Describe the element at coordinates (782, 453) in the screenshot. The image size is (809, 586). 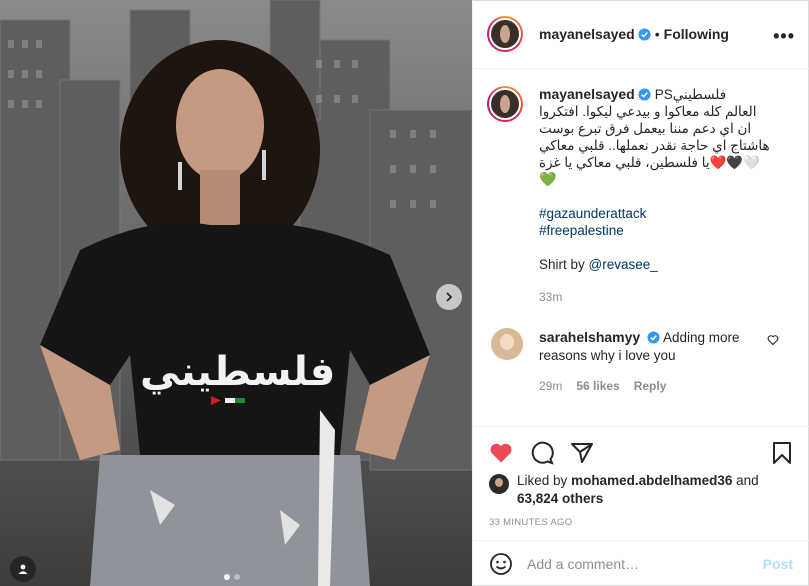
I see `save-bookmark-icon` at that location.